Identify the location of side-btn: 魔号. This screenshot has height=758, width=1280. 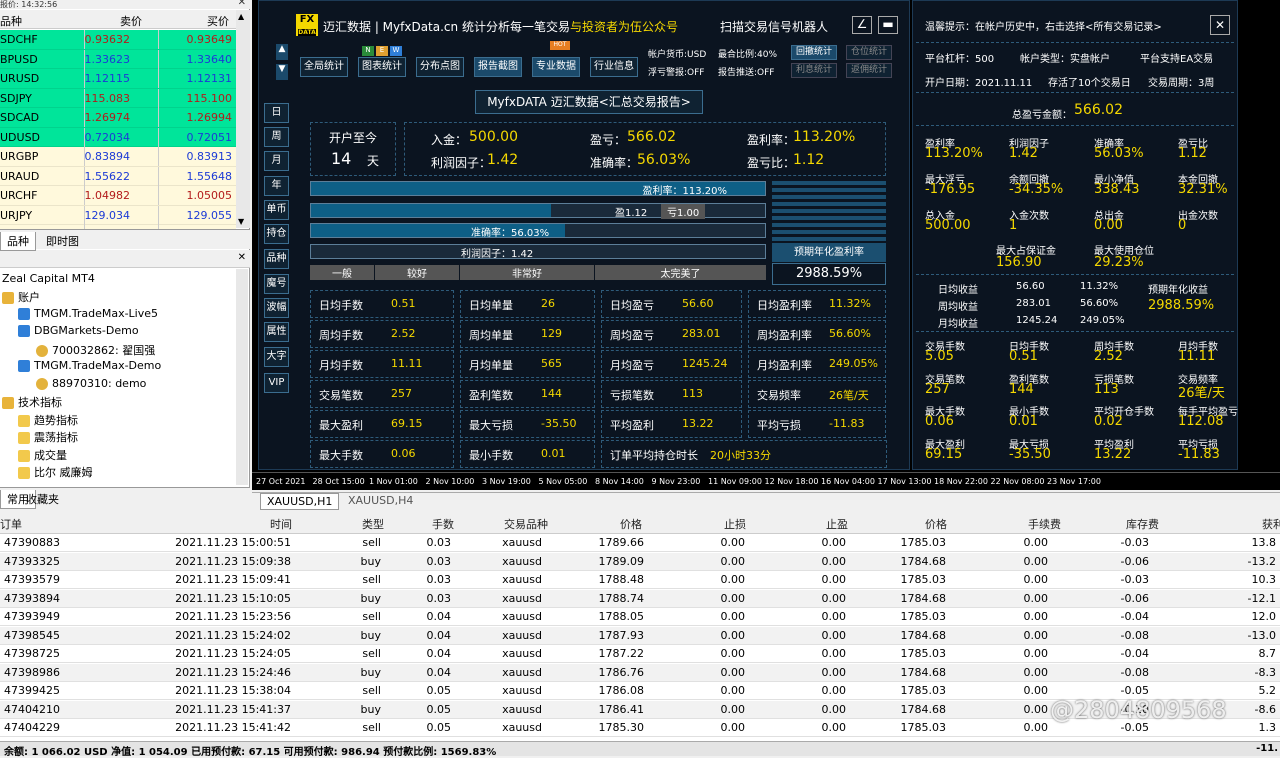
(276, 284).